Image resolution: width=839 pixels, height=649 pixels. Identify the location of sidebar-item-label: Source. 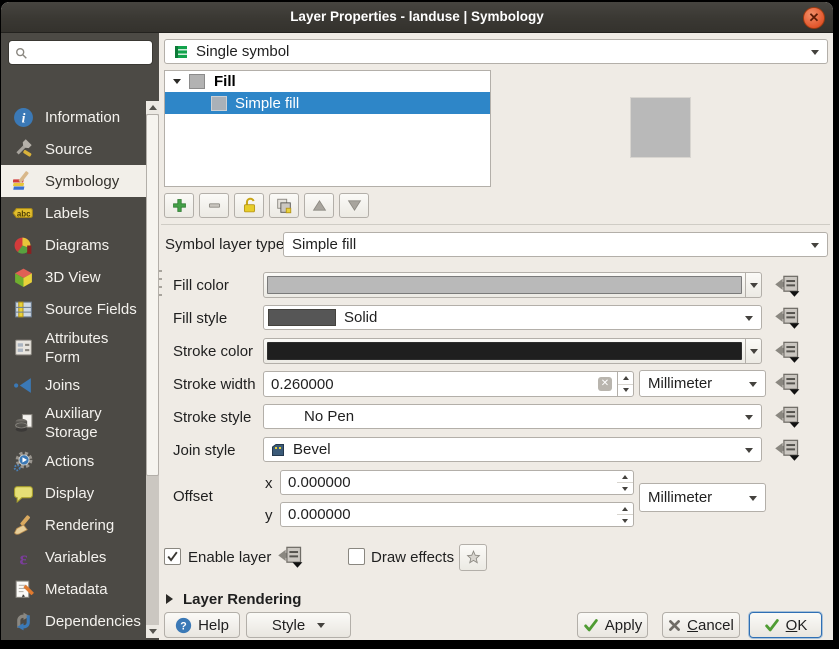
(69, 149).